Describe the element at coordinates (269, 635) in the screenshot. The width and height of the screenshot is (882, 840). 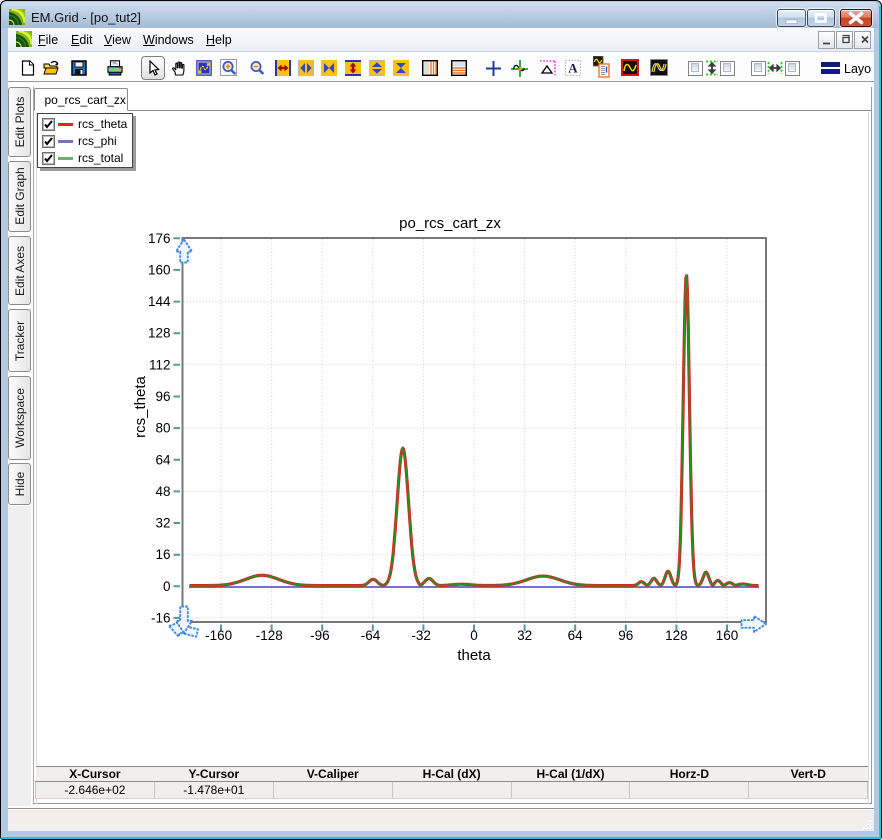
I see `svg-text: -128` at that location.